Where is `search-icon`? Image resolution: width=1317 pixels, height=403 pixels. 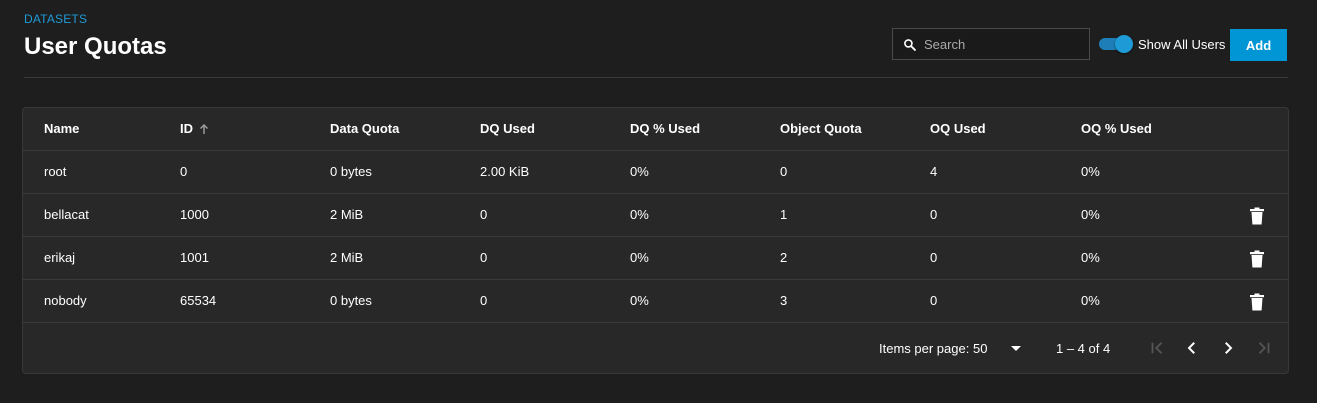 search-icon is located at coordinates (910, 44).